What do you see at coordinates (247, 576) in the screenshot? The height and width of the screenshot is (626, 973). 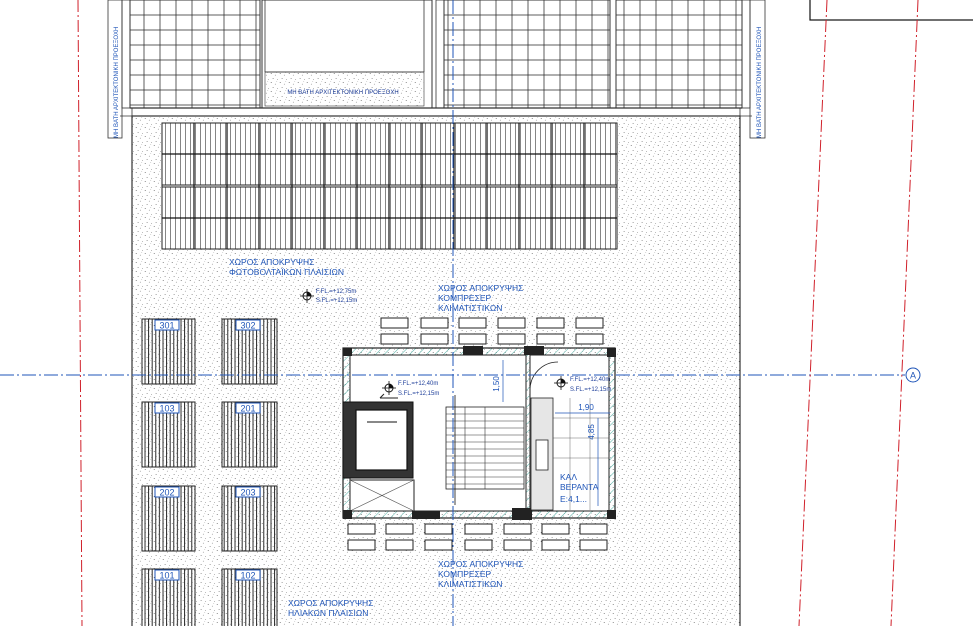 I see `heater-label: 102` at bounding box center [247, 576].